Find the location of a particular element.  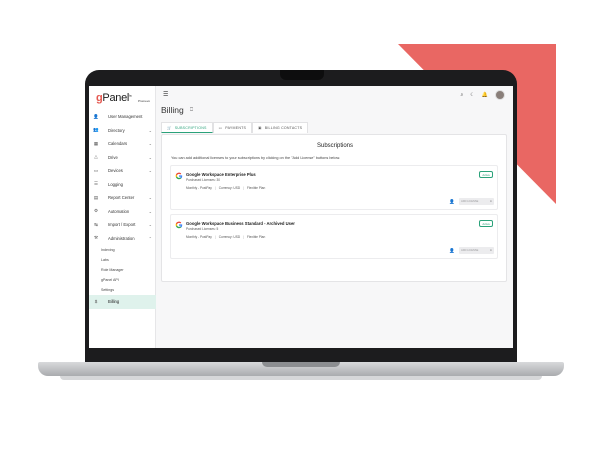

sidebar-item-logging: ☰ Logging is located at coordinates (122, 185).